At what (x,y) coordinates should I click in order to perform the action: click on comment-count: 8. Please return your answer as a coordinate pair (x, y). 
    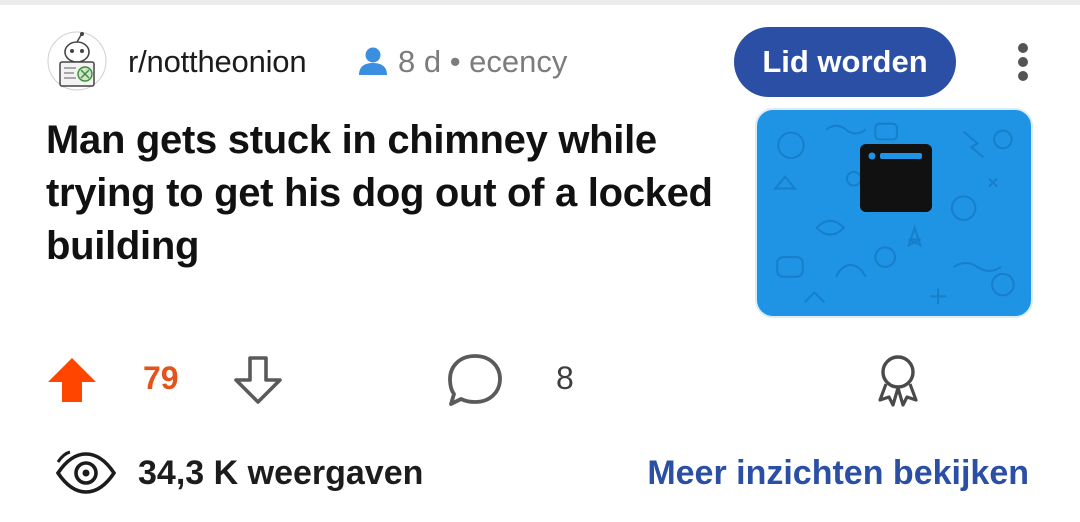
    Looking at the image, I should click on (565, 378).